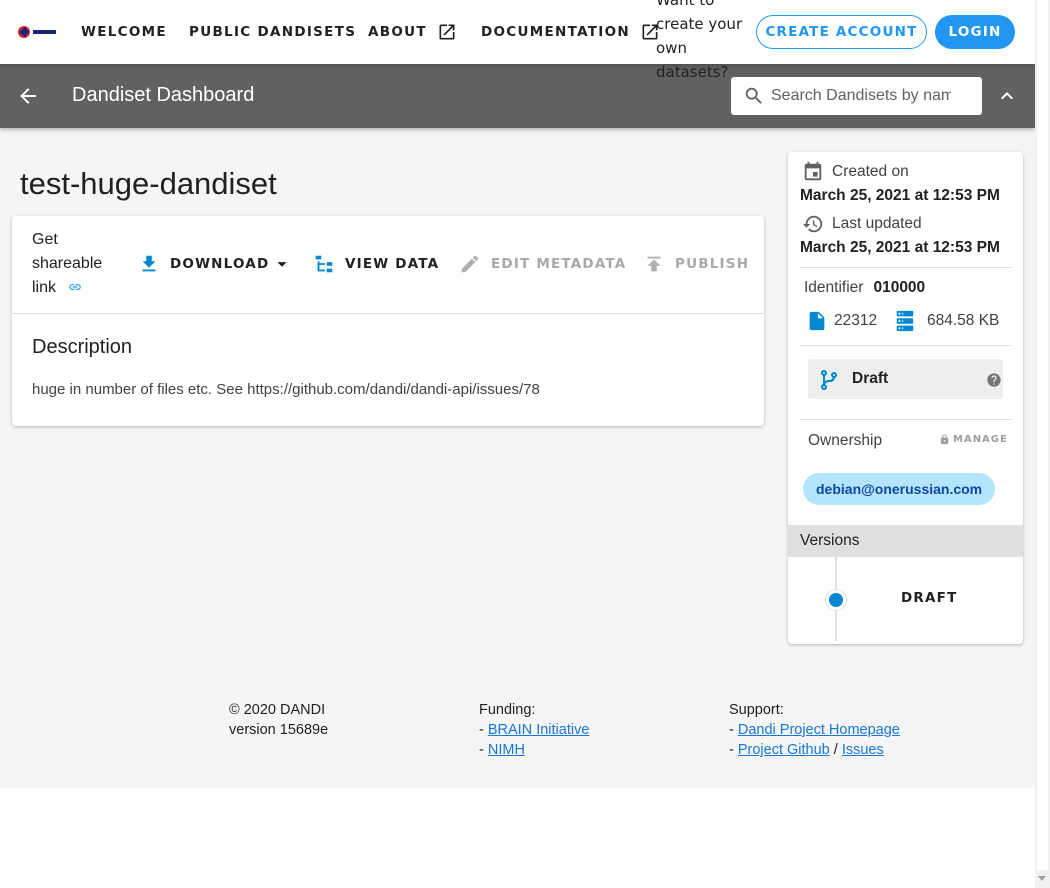 Image resolution: width=1050 pixels, height=888 pixels. I want to click on download-label: Download, so click(220, 264).